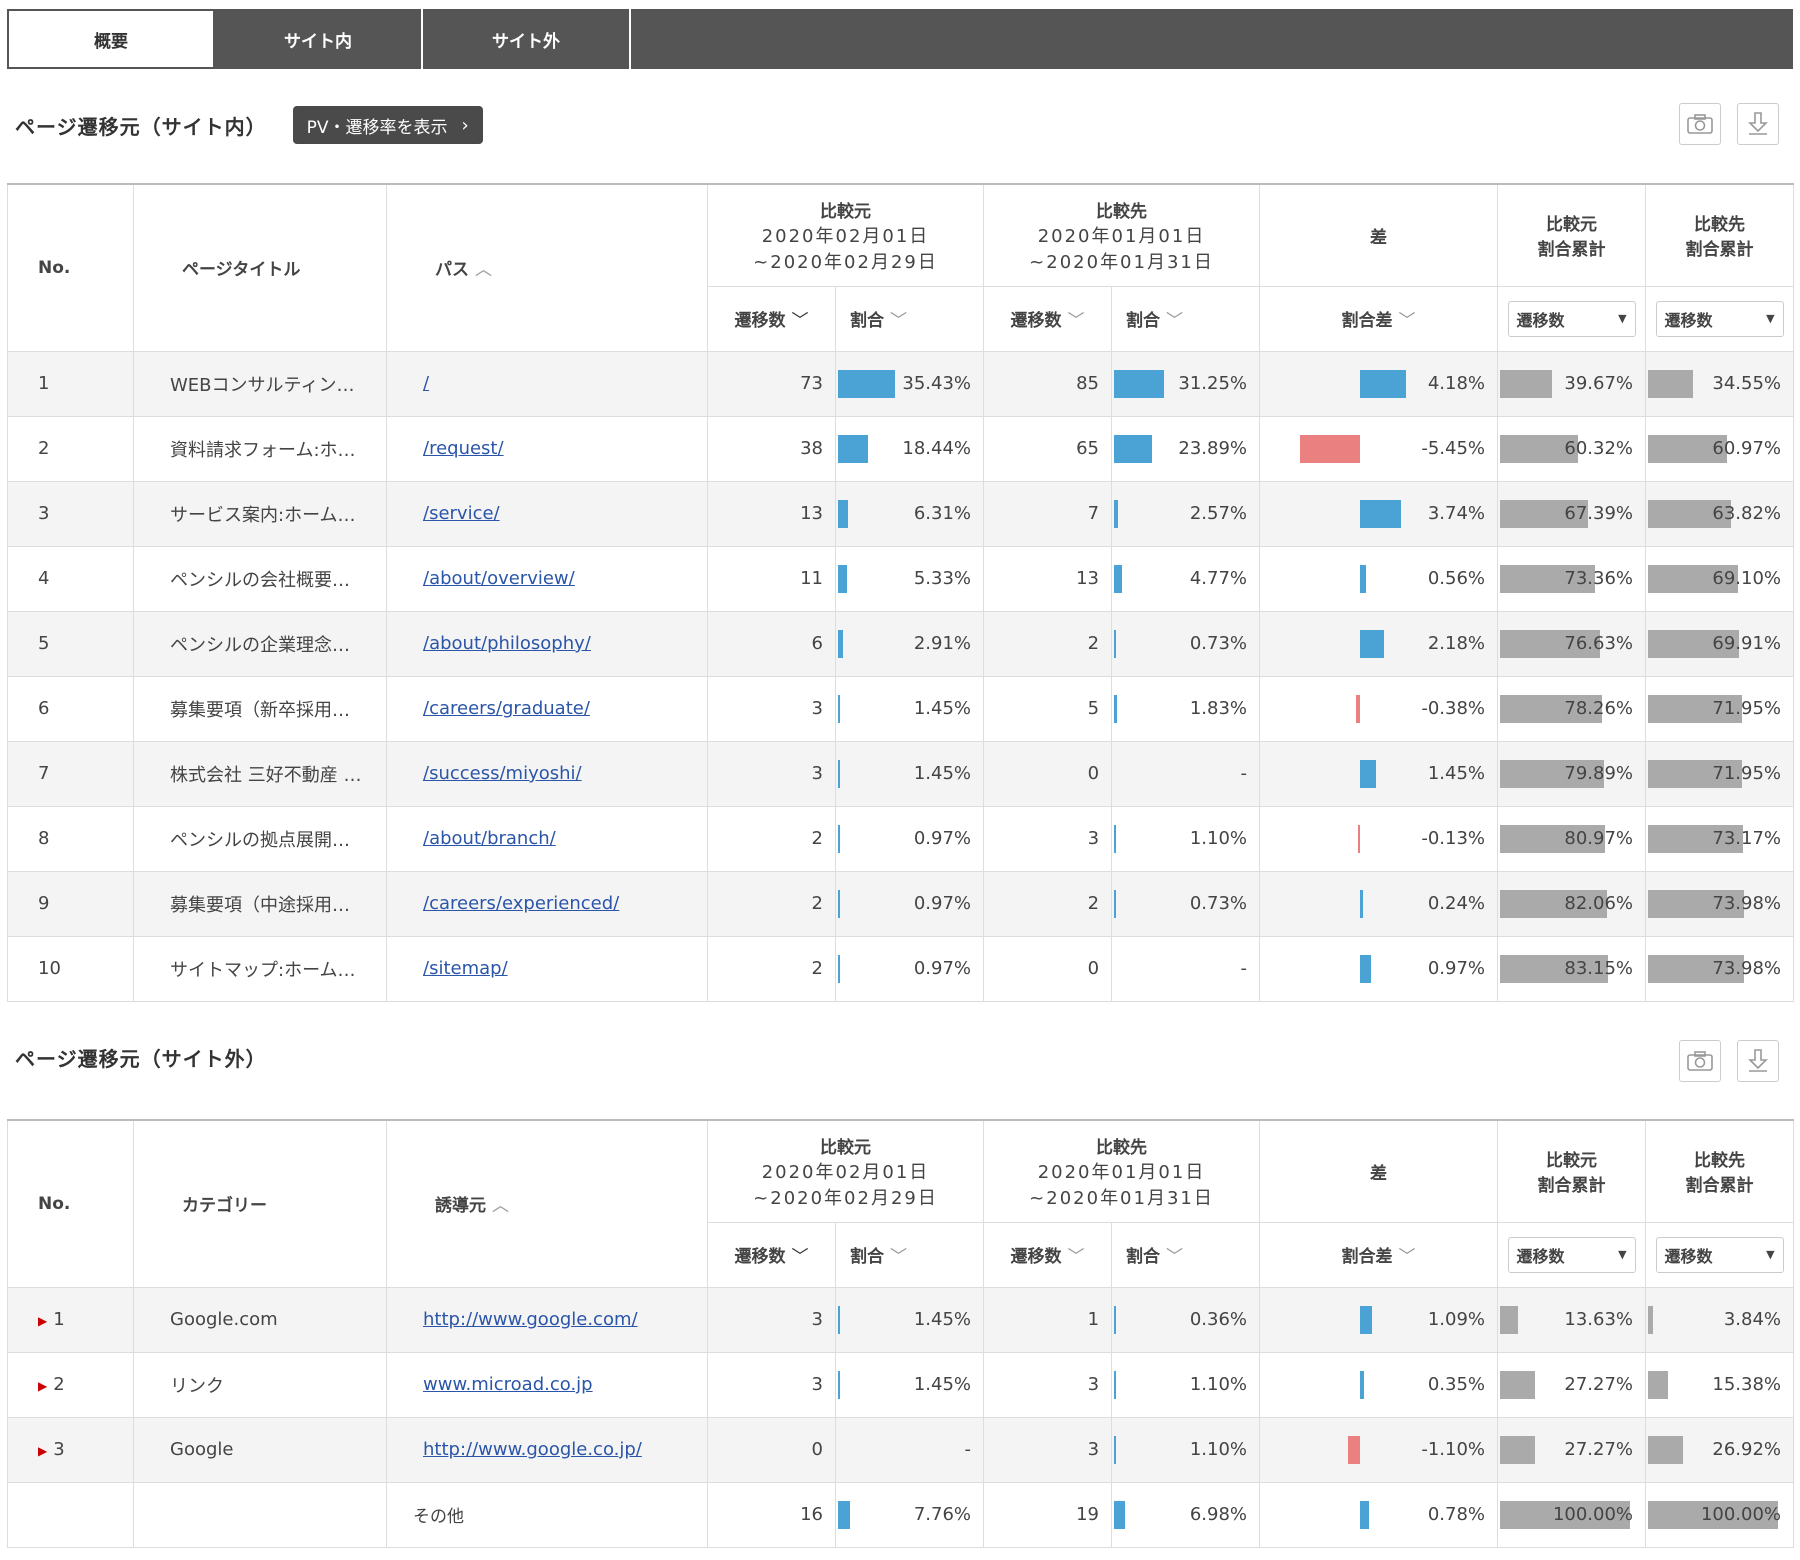  Describe the element at coordinates (465, 968) in the screenshot. I see `path-link: /sitemap/` at that location.